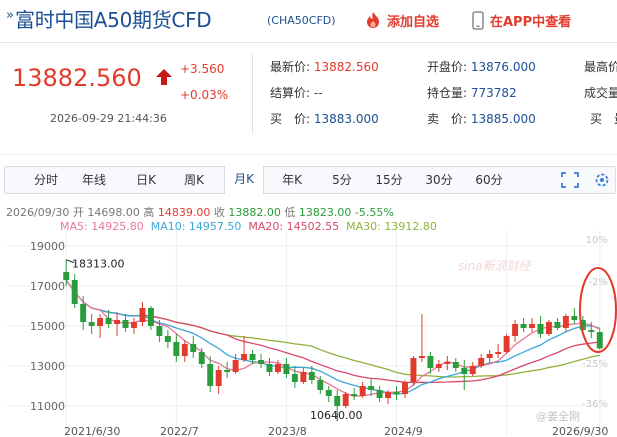  I want to click on price-change-percent: +0.03%, so click(204, 95).